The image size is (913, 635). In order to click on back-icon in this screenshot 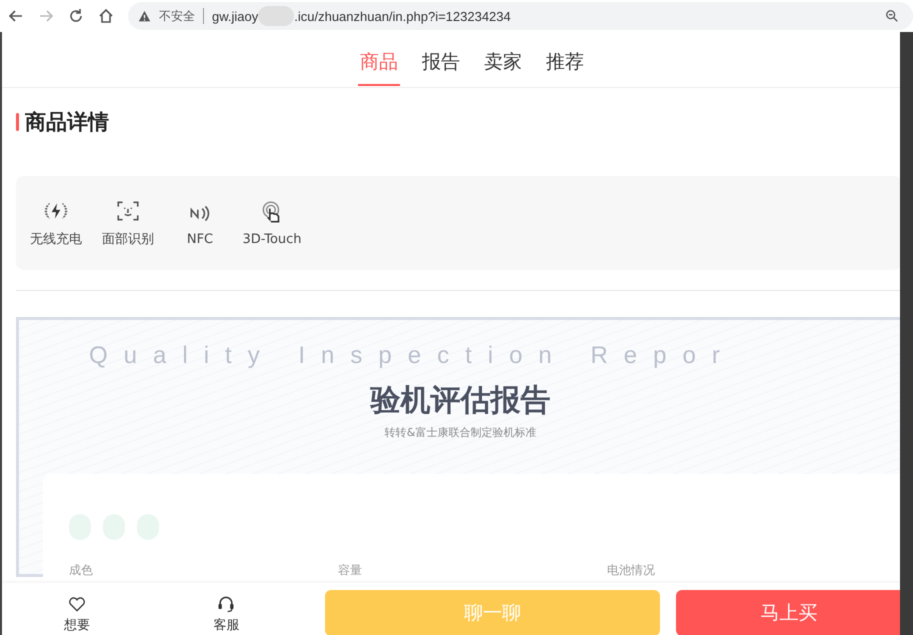, I will do `click(16, 16)`.